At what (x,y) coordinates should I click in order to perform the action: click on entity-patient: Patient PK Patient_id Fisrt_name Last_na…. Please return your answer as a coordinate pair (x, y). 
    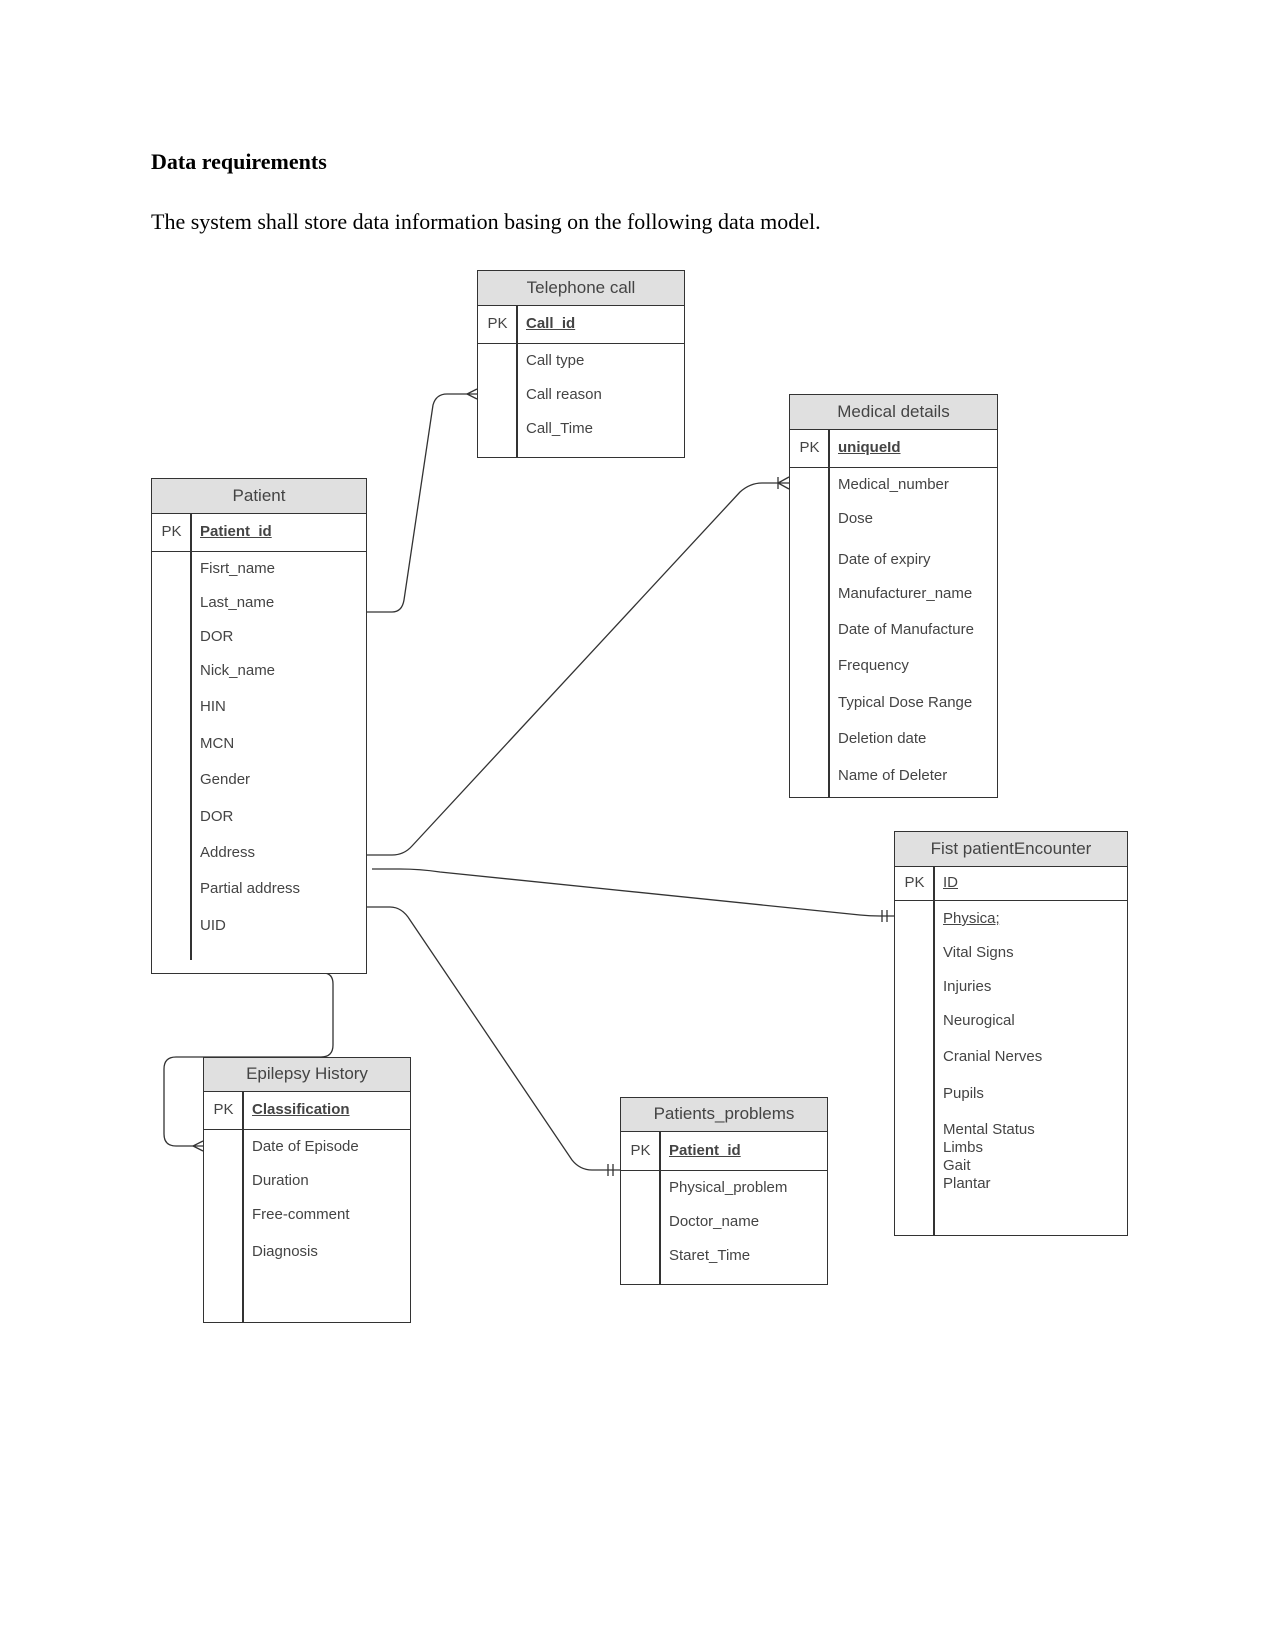
    Looking at the image, I should click on (259, 726).